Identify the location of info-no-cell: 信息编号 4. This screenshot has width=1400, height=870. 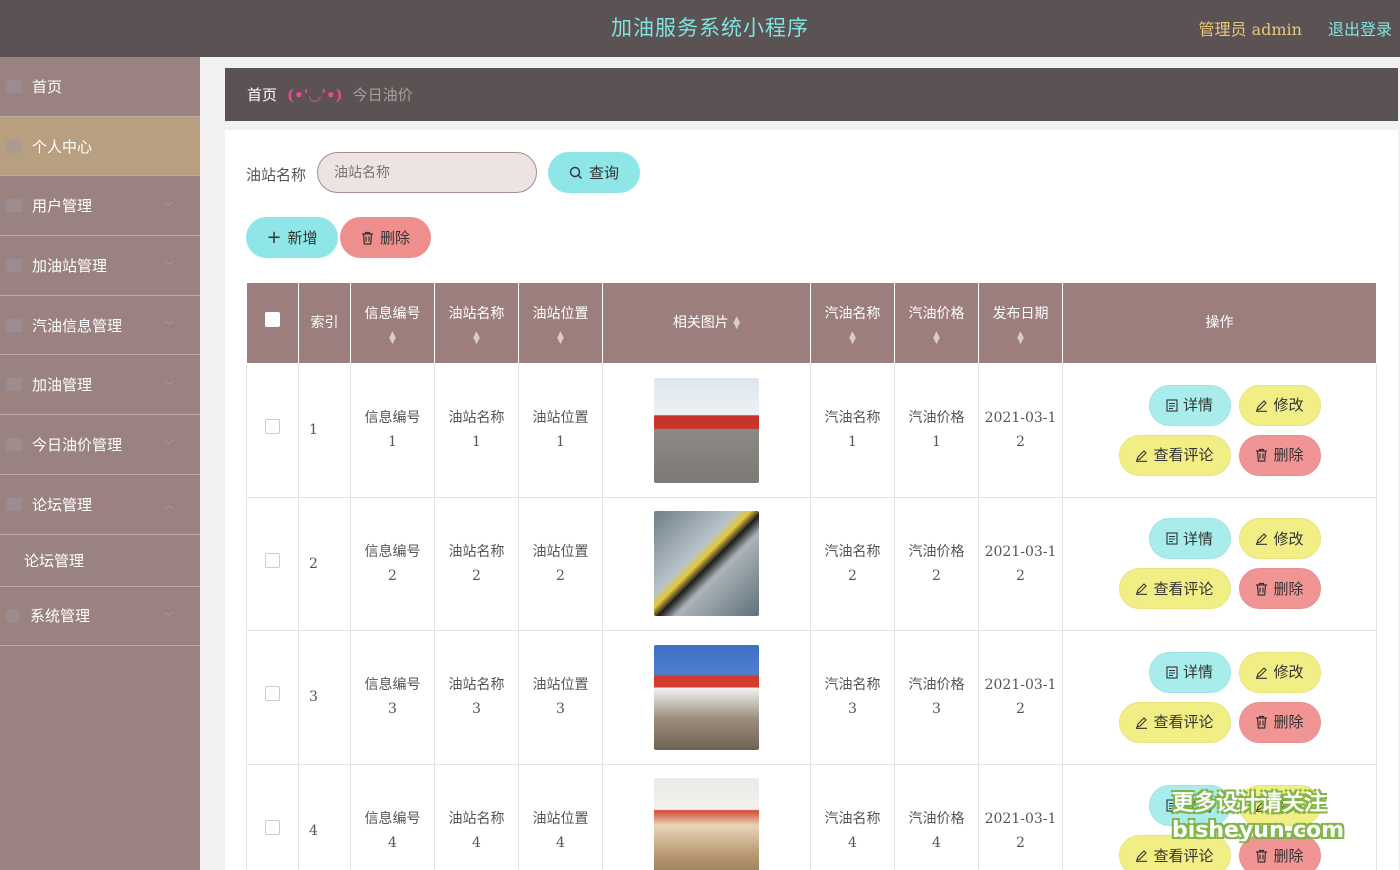
(392, 816).